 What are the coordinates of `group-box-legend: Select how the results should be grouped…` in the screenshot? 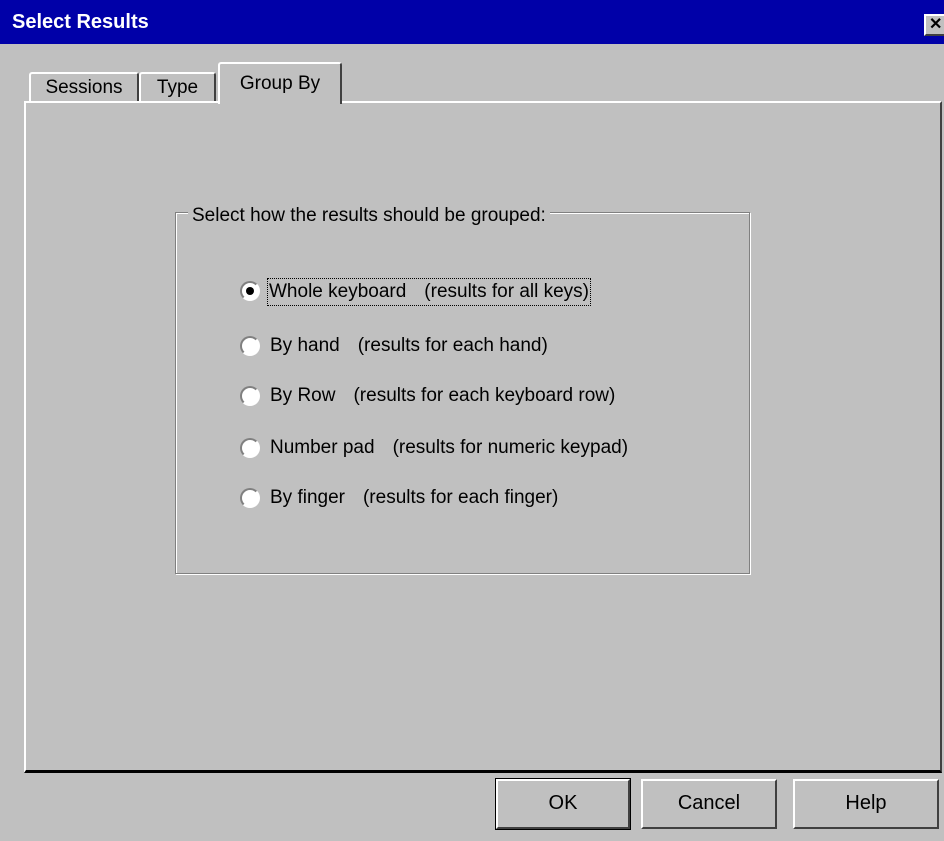 It's located at (369, 216).